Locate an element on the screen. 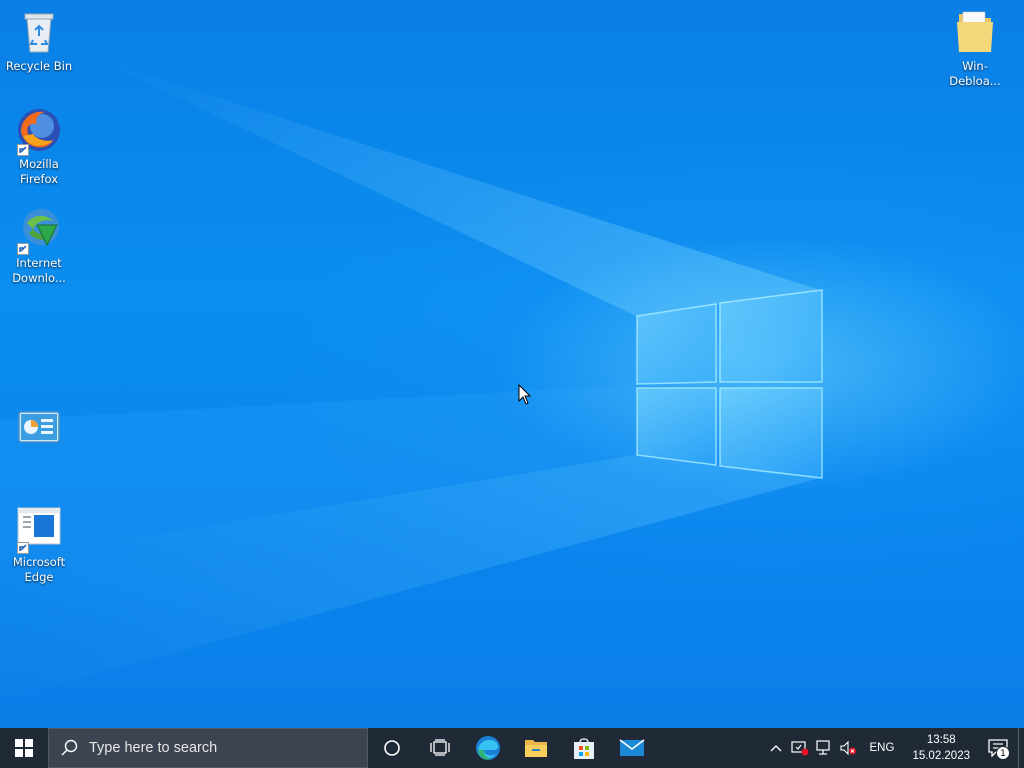 Image resolution: width=1024 pixels, height=768 pixels. network-tray-button is located at coordinates (824, 748).